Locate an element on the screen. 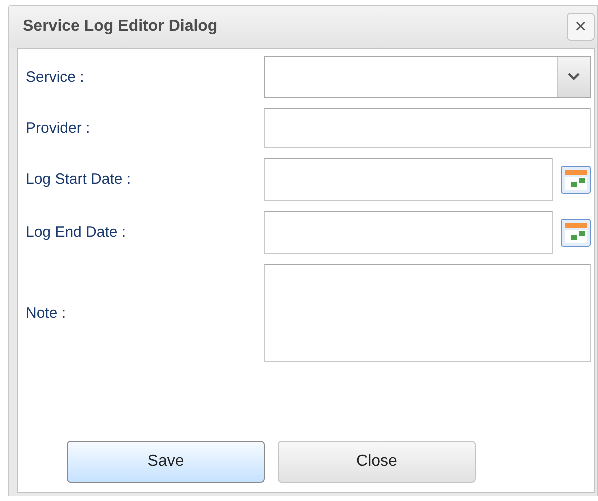  field-label: Service : is located at coordinates (56, 77).